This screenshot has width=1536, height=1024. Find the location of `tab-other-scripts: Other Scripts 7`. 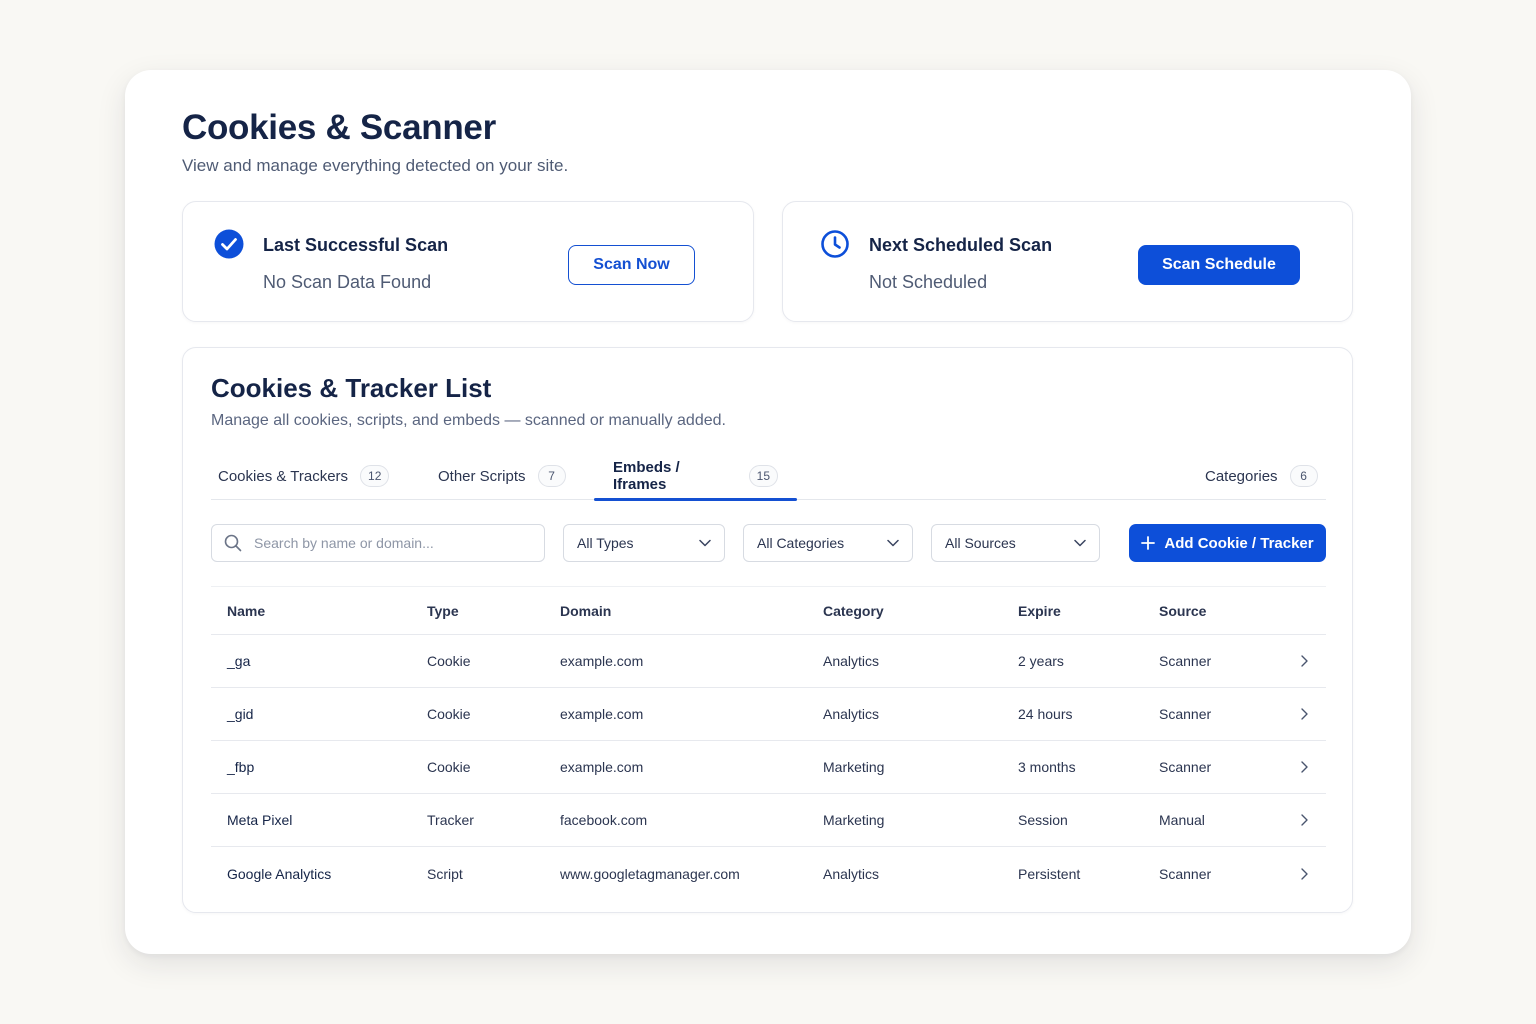

tab-other-scripts: Other Scripts 7 is located at coordinates (502, 476).